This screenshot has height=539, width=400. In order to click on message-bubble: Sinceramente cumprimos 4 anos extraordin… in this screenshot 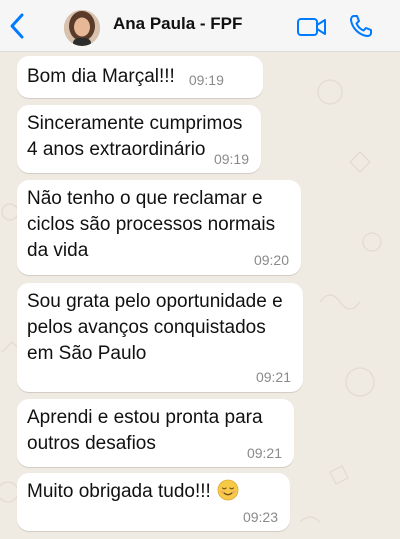, I will do `click(139, 139)`.